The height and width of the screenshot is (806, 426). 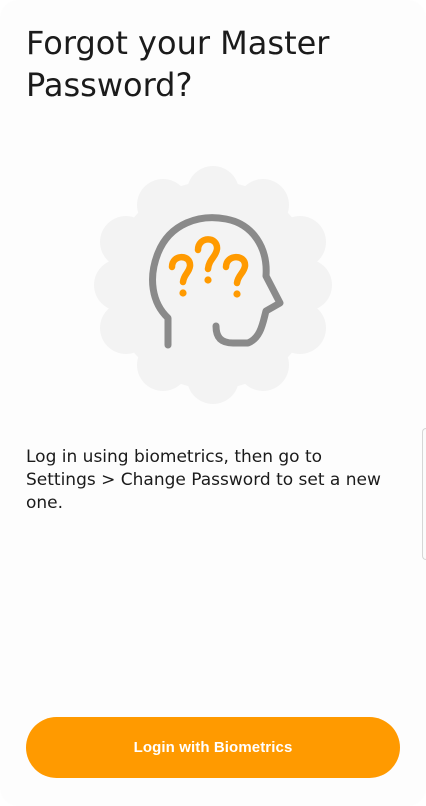 What do you see at coordinates (178, 64) in the screenshot?
I see `page-title: Forgot your Master Password?` at bounding box center [178, 64].